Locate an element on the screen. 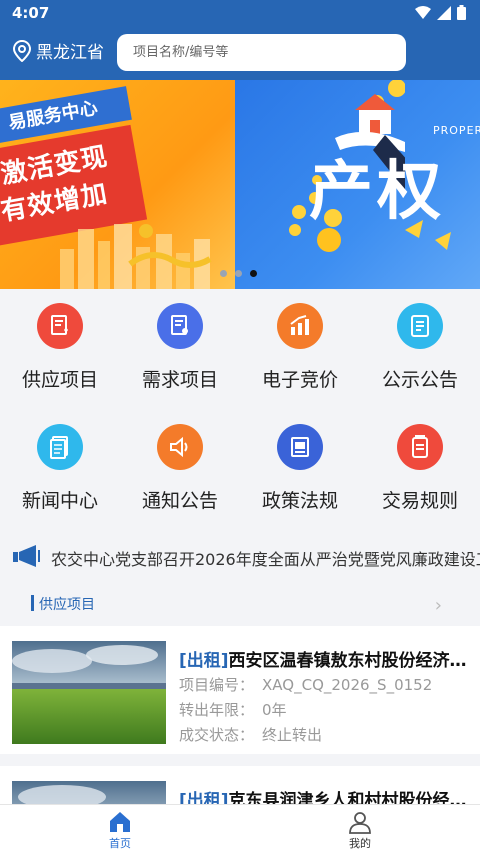 This screenshot has height=854, width=480. banner-subtitle: PROPERT is located at coordinates (456, 130).